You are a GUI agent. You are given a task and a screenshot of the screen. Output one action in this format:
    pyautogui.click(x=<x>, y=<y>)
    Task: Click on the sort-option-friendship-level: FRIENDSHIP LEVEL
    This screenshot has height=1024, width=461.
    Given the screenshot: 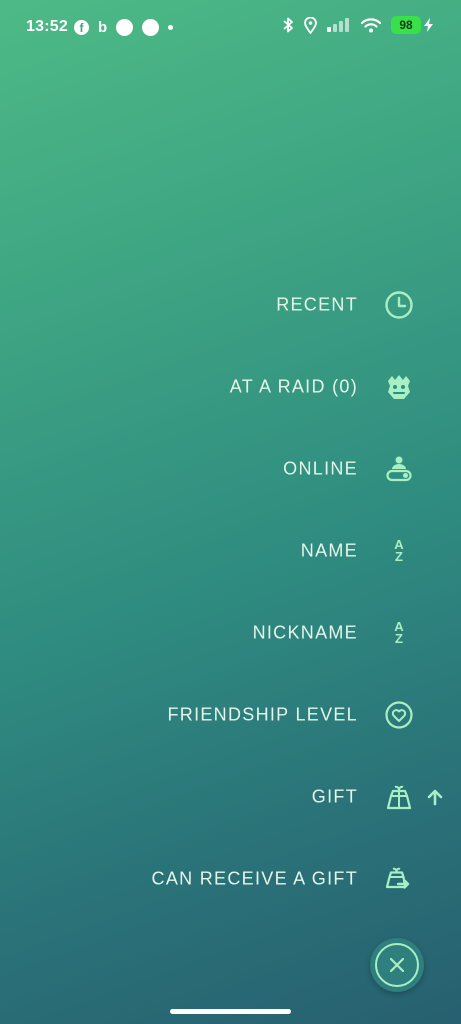 What is the action you would take?
    pyautogui.click(x=230, y=715)
    